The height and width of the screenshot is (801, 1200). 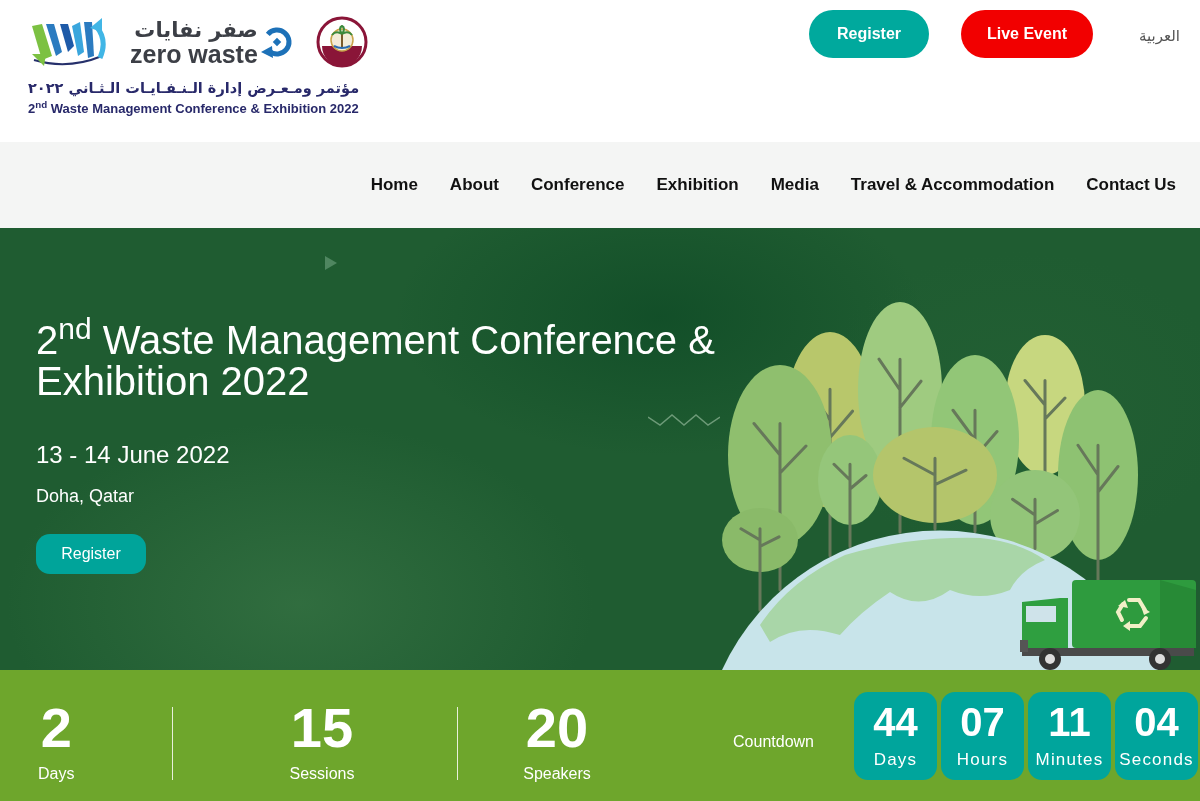 I want to click on event-location: Doha, Qatar, so click(x=85, y=496).